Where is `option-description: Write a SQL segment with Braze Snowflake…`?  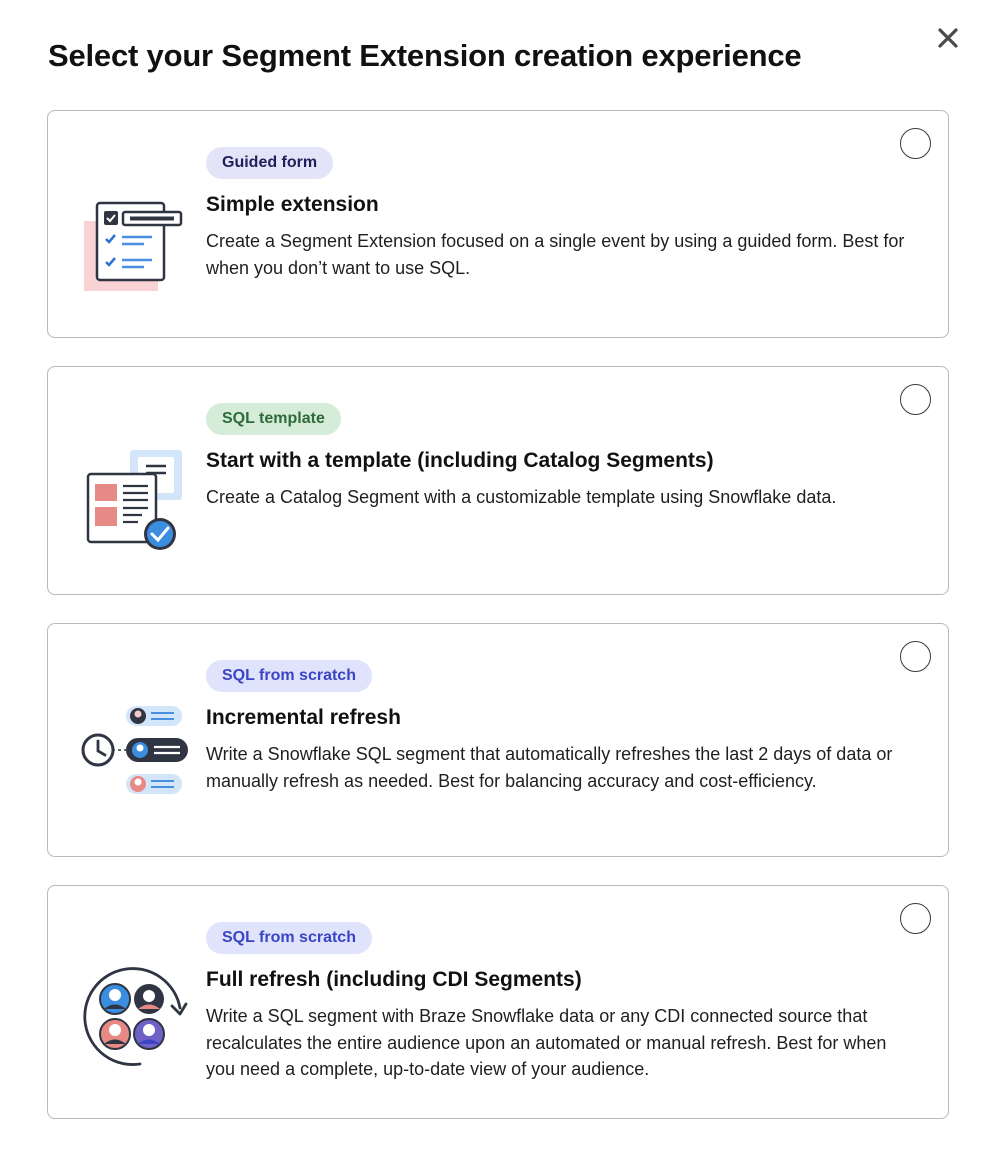 option-description: Write a SQL segment with Braze Snowflake… is located at coordinates (546, 1042).